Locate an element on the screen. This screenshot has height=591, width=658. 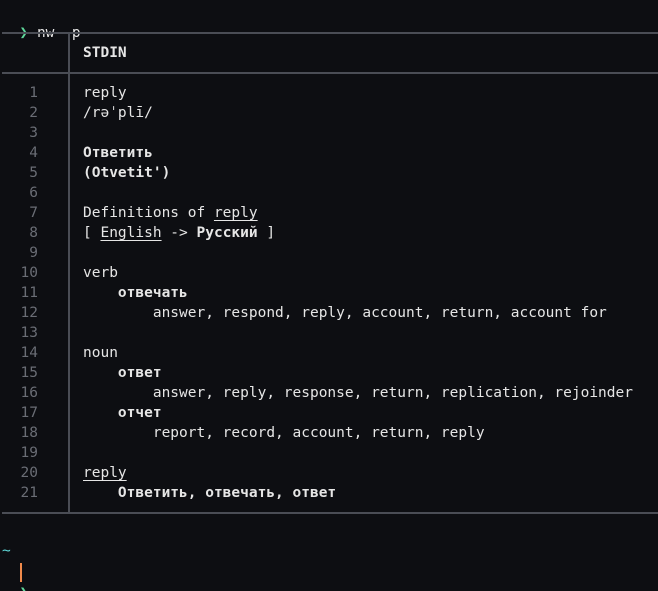
bold-text: Ответить is located at coordinates (118, 153).